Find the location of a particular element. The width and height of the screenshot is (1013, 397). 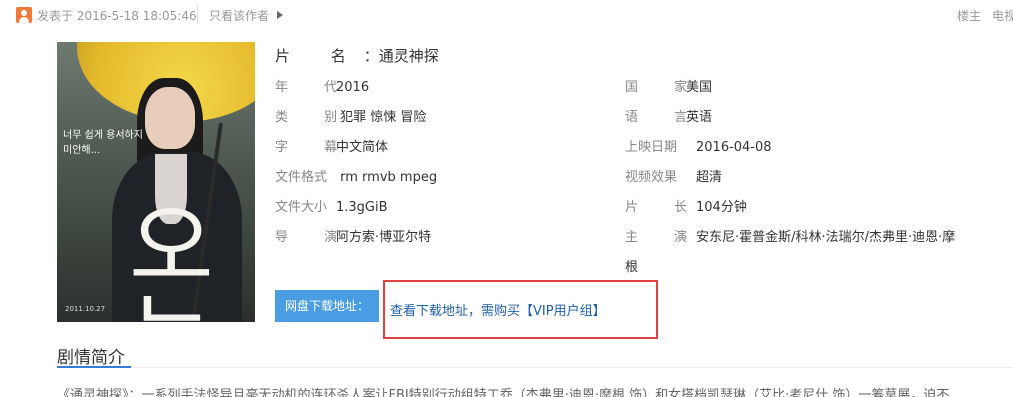

poster-date: 2011.10.27 is located at coordinates (85, 309).